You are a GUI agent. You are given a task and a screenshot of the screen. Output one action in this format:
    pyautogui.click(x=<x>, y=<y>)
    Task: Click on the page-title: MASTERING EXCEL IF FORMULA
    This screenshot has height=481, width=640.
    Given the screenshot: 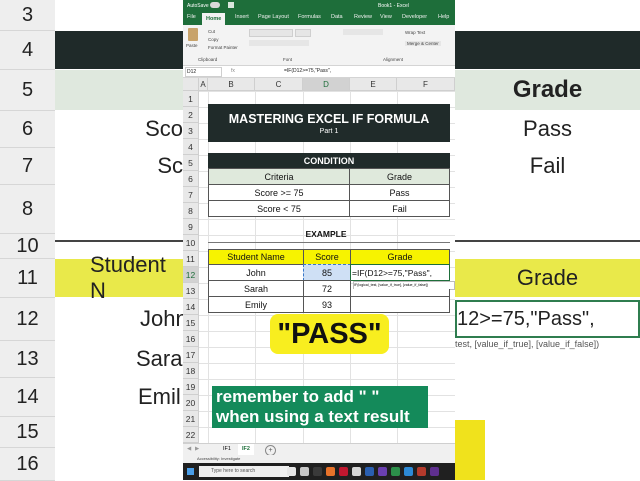 What is the action you would take?
    pyautogui.click(x=329, y=118)
    